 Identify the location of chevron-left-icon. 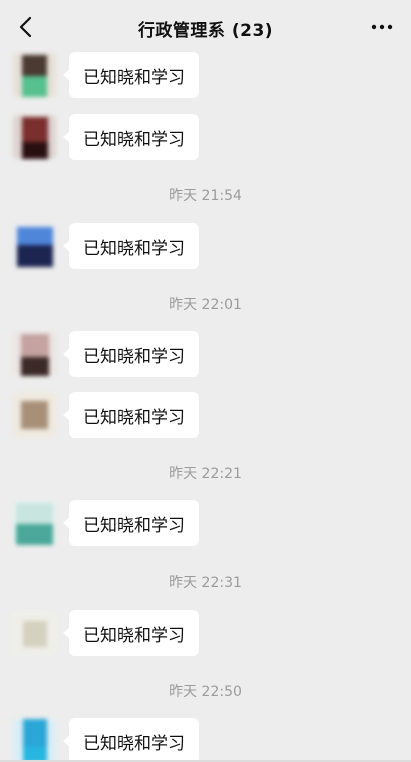
(25, 27).